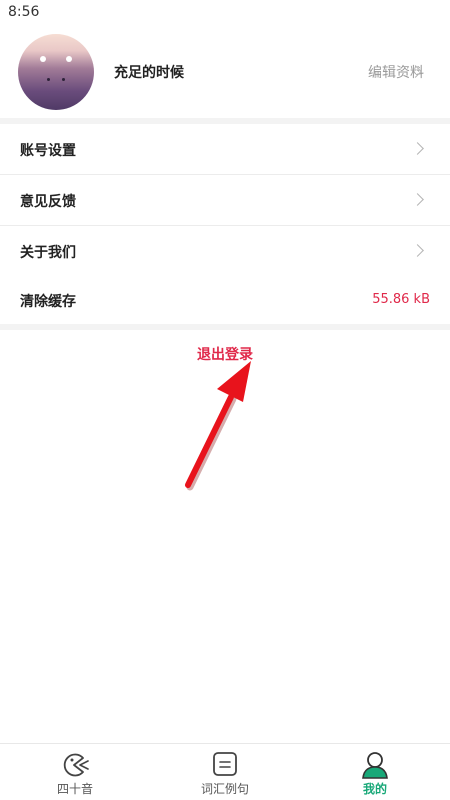  I want to click on bottom-tab-bar: 四十音 词汇例句 我的, so click(225, 771).